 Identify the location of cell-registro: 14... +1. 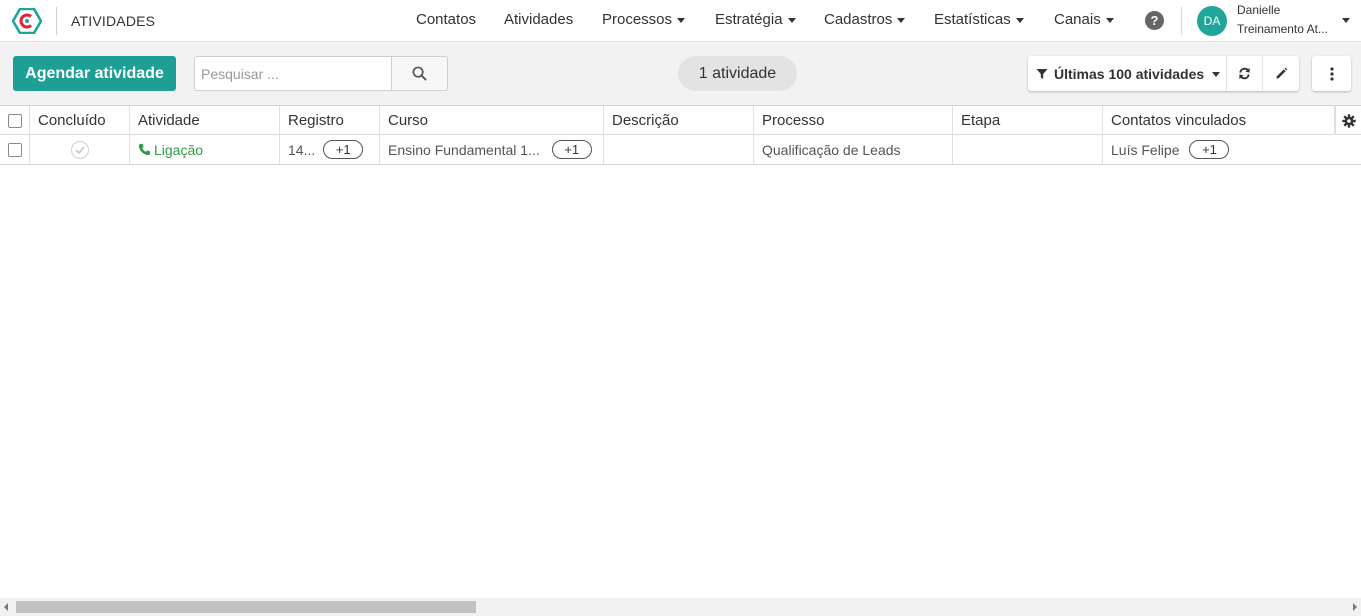
(330, 149).